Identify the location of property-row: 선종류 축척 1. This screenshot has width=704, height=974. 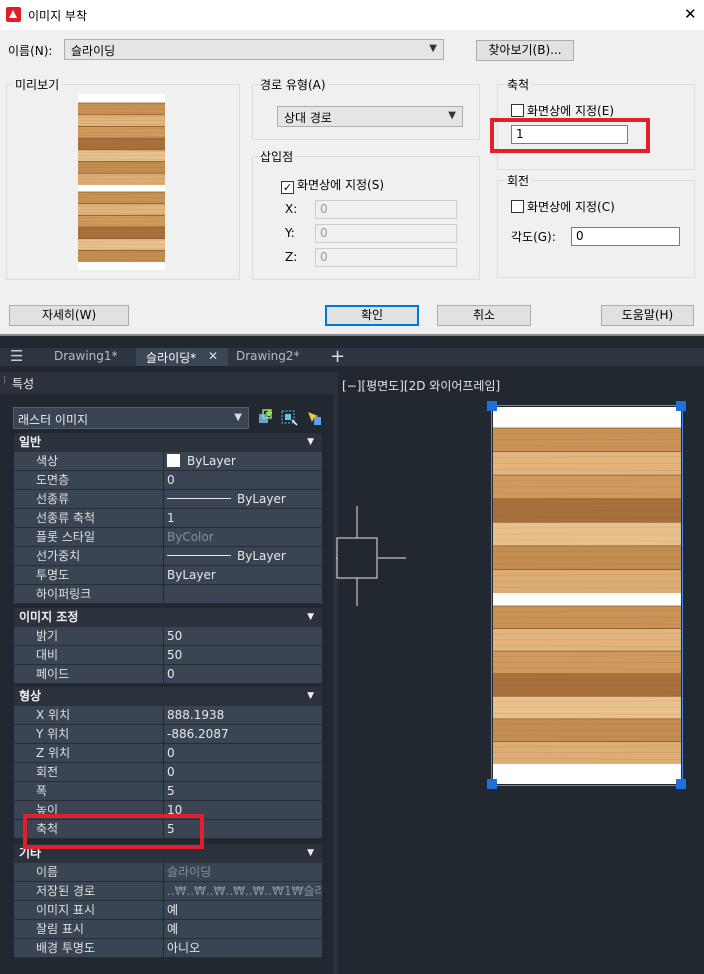
(168, 518).